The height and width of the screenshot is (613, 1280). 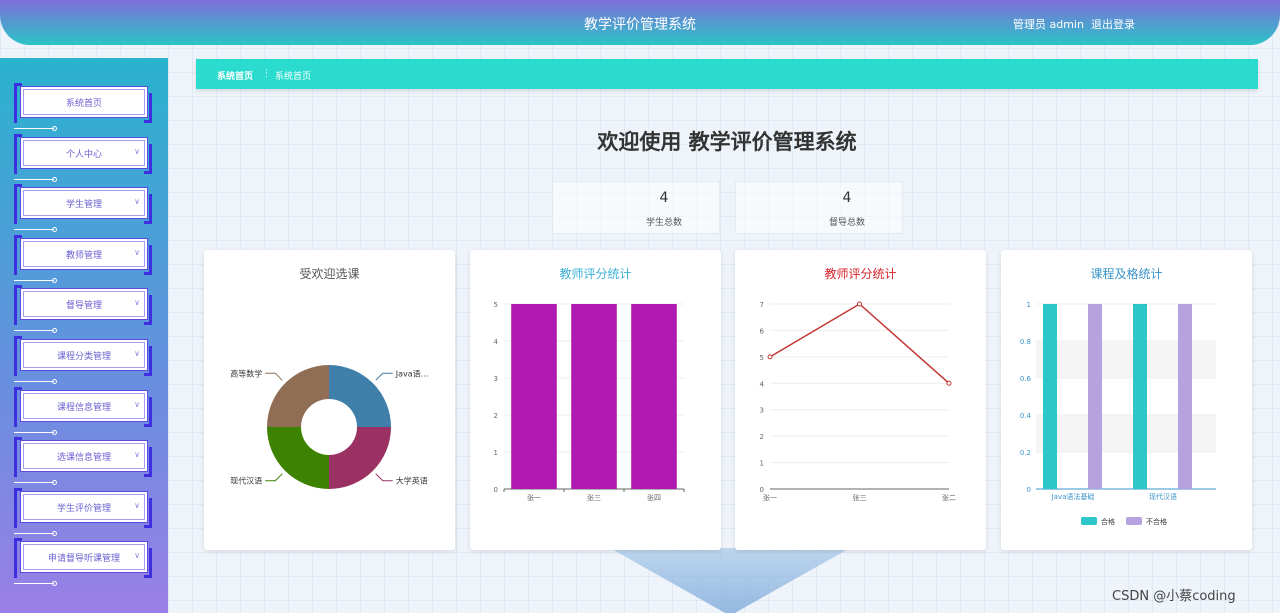 I want to click on sidebar-item-1: 个人中心 ∨, so click(x=83, y=157).